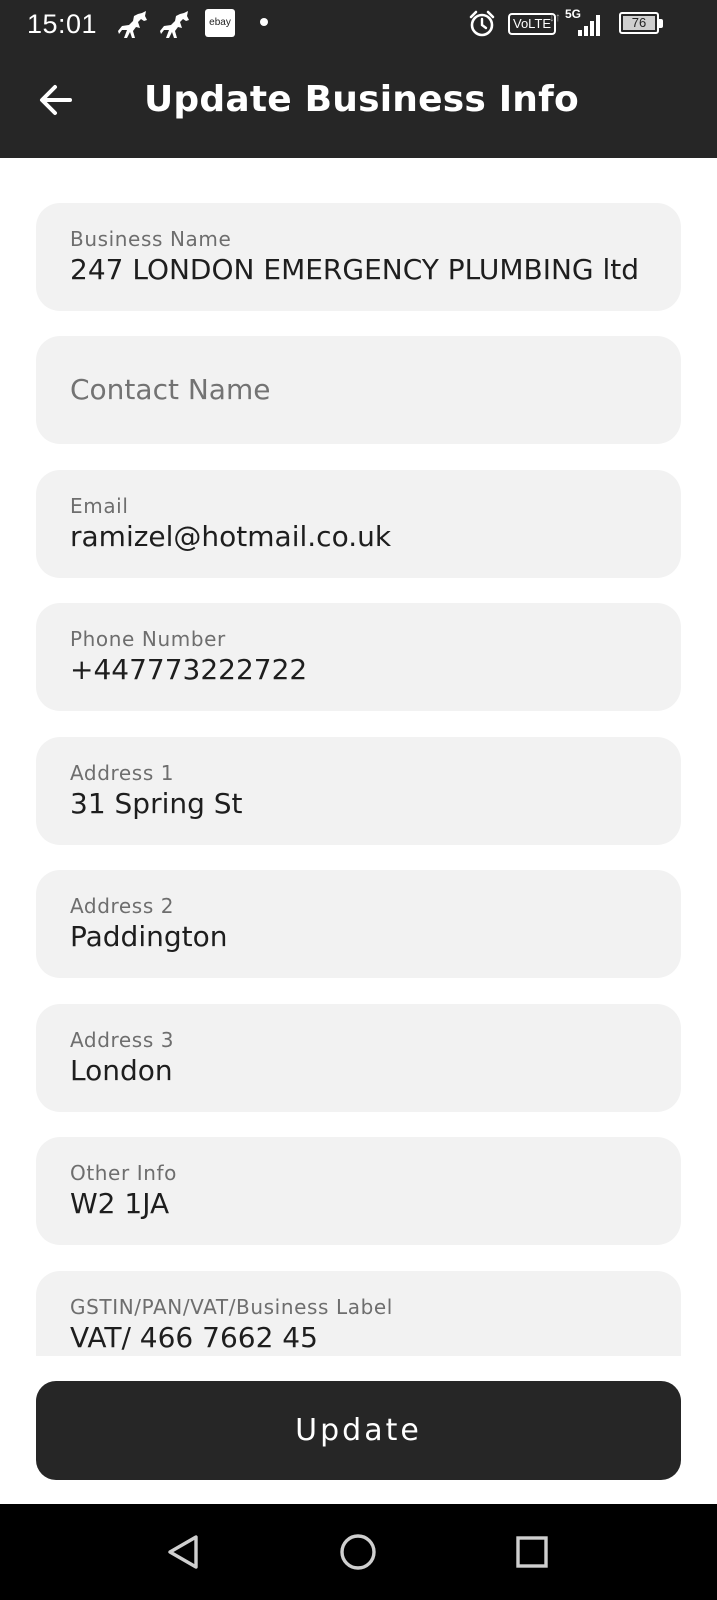  I want to click on network-activity-icon: ↓↑, so click(555, 17).